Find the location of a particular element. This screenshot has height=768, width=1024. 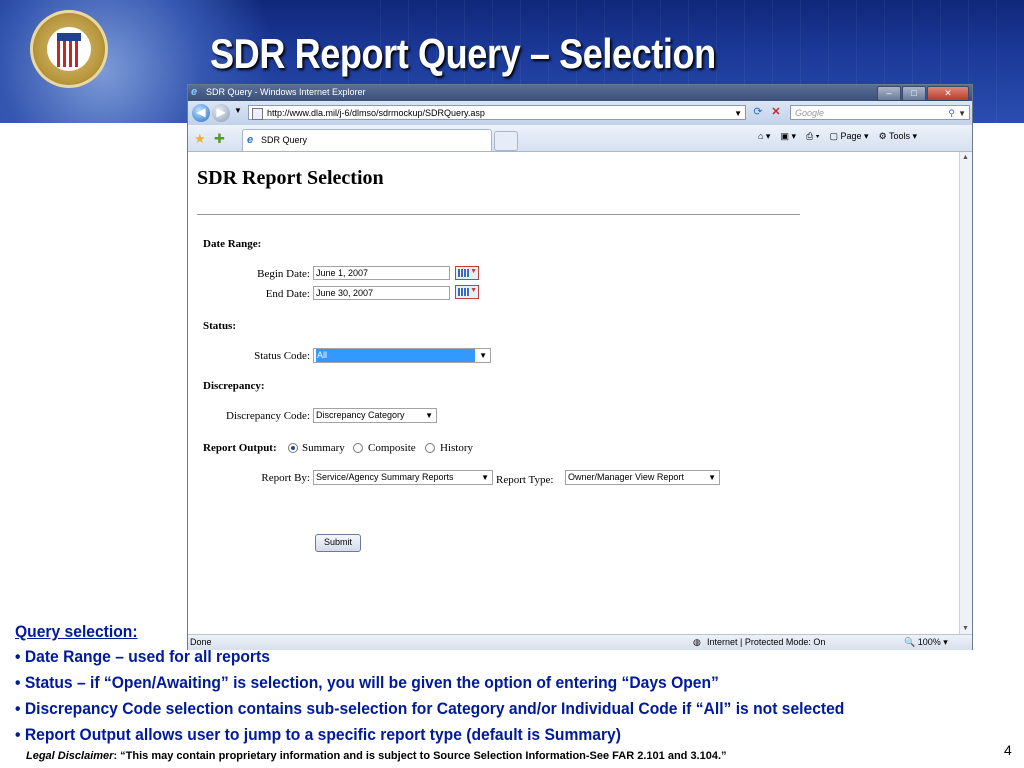

address-dropdown-icon: ▼ is located at coordinates (738, 113).